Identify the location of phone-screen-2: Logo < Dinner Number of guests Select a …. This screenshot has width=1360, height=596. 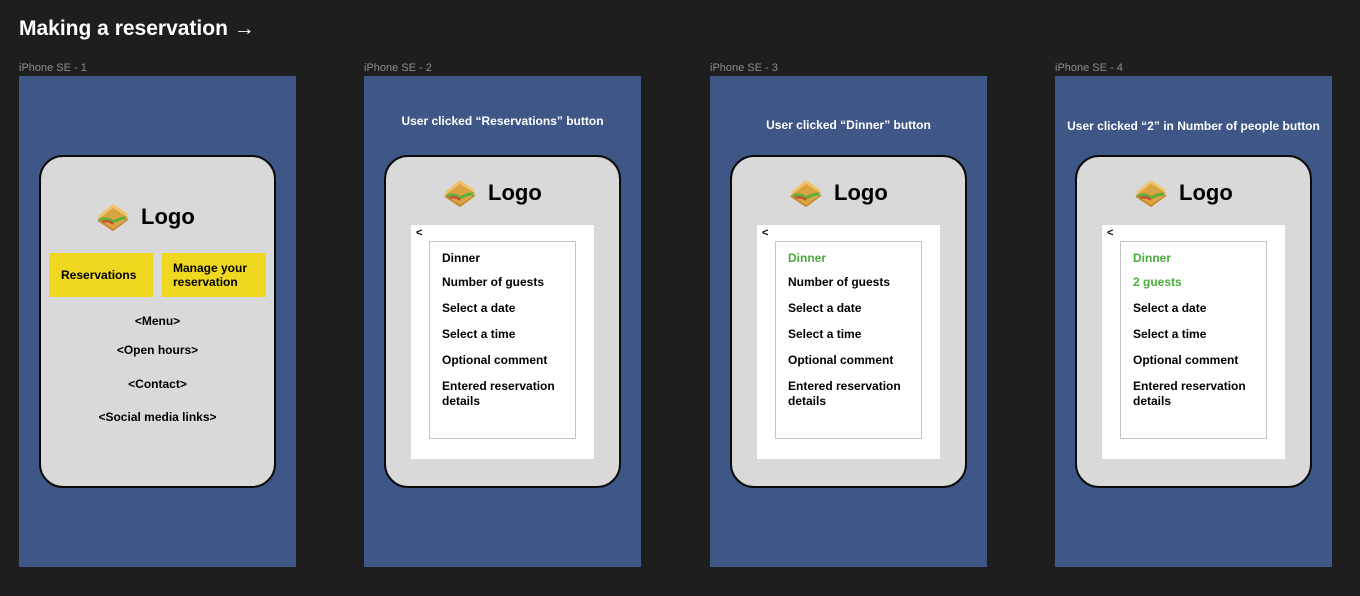
(502, 321).